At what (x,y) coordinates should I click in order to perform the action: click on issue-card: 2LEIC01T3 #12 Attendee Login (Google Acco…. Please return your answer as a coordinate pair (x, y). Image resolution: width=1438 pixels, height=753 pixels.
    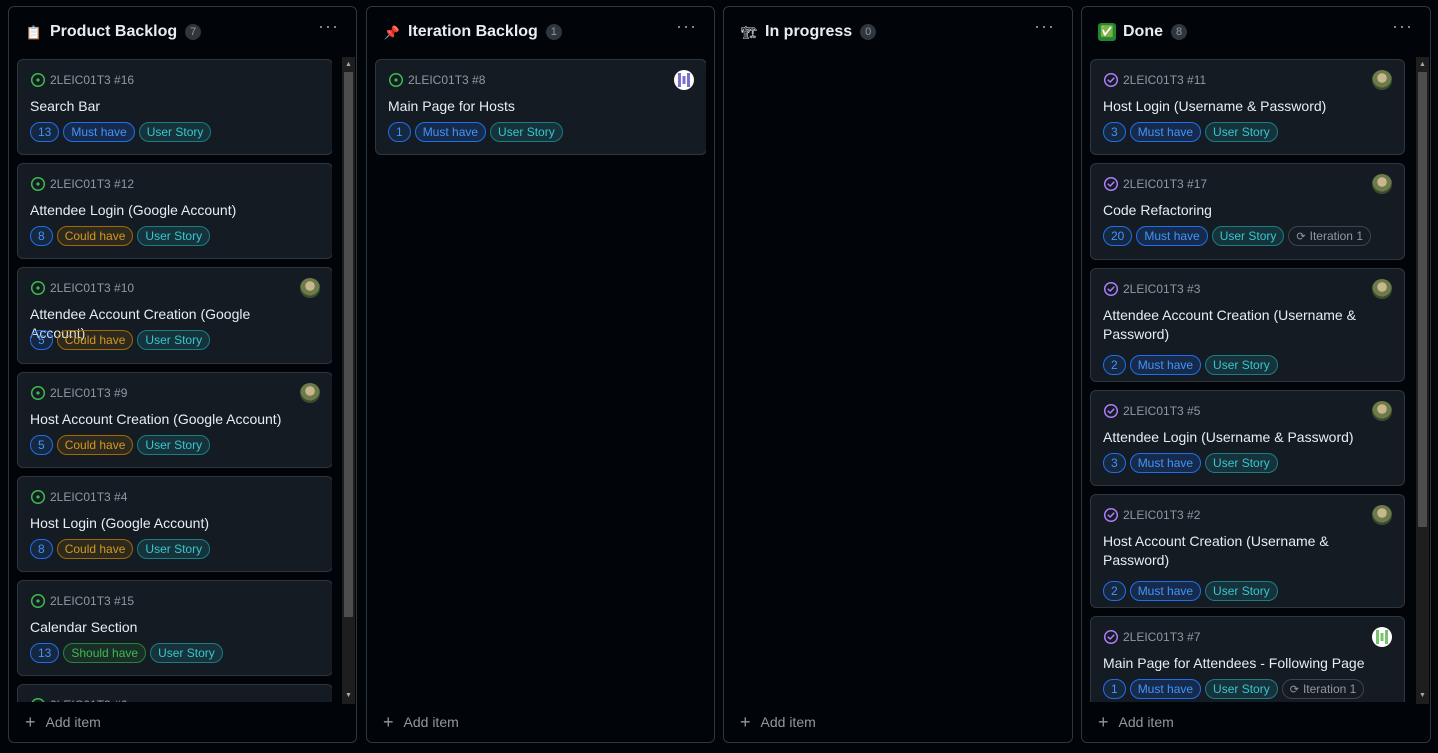
    Looking at the image, I should click on (174, 211).